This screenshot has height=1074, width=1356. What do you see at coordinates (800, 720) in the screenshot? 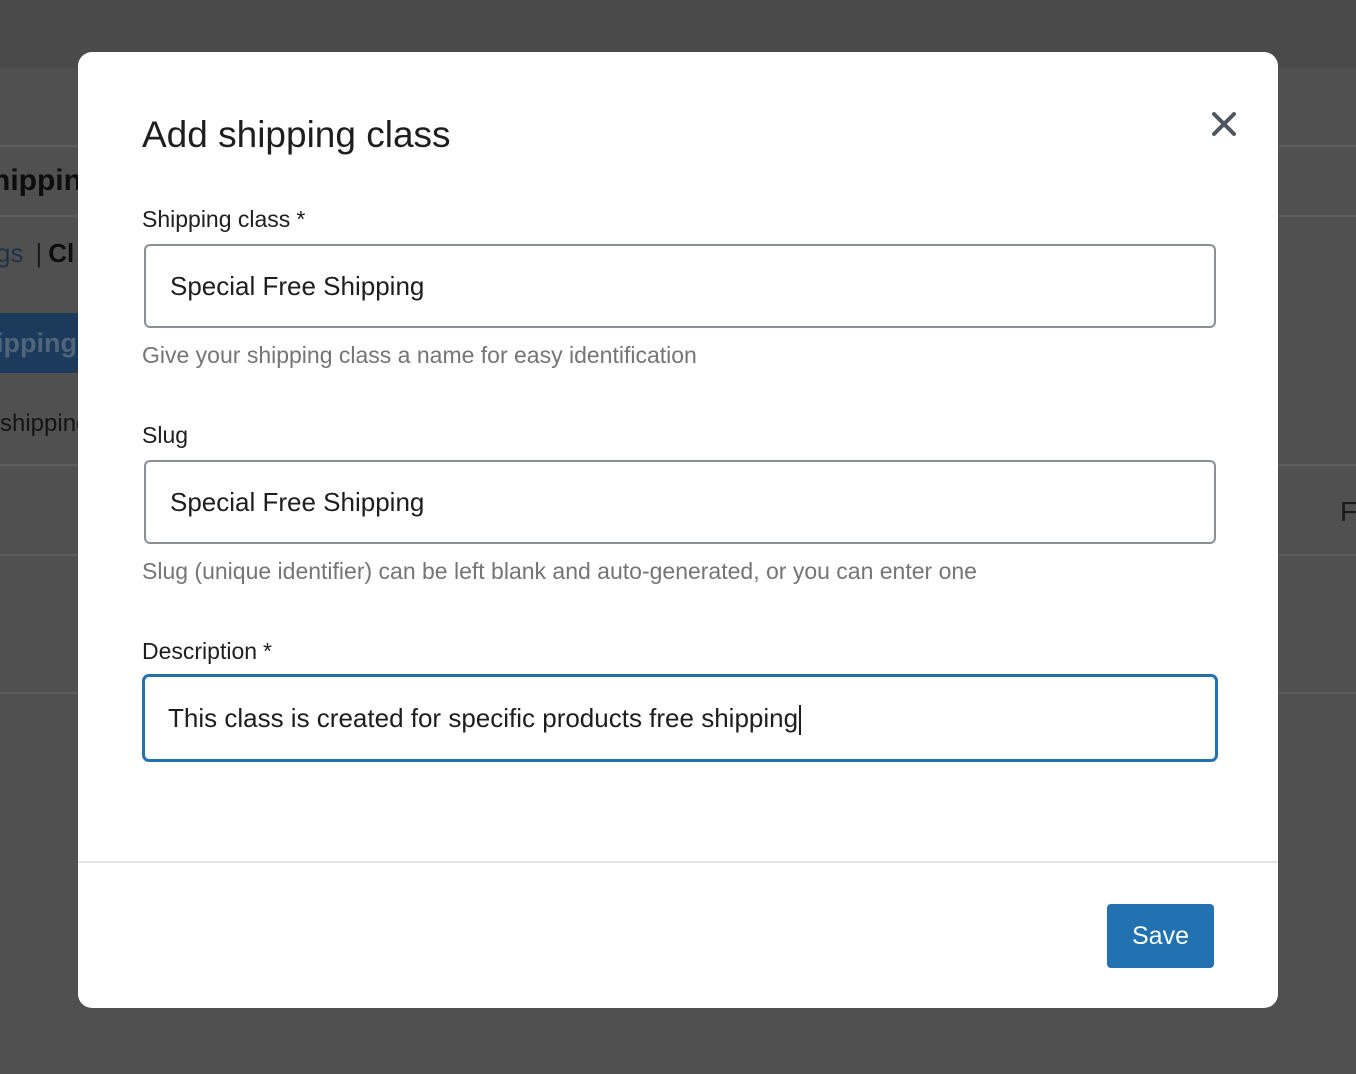
I see `text-caret` at bounding box center [800, 720].